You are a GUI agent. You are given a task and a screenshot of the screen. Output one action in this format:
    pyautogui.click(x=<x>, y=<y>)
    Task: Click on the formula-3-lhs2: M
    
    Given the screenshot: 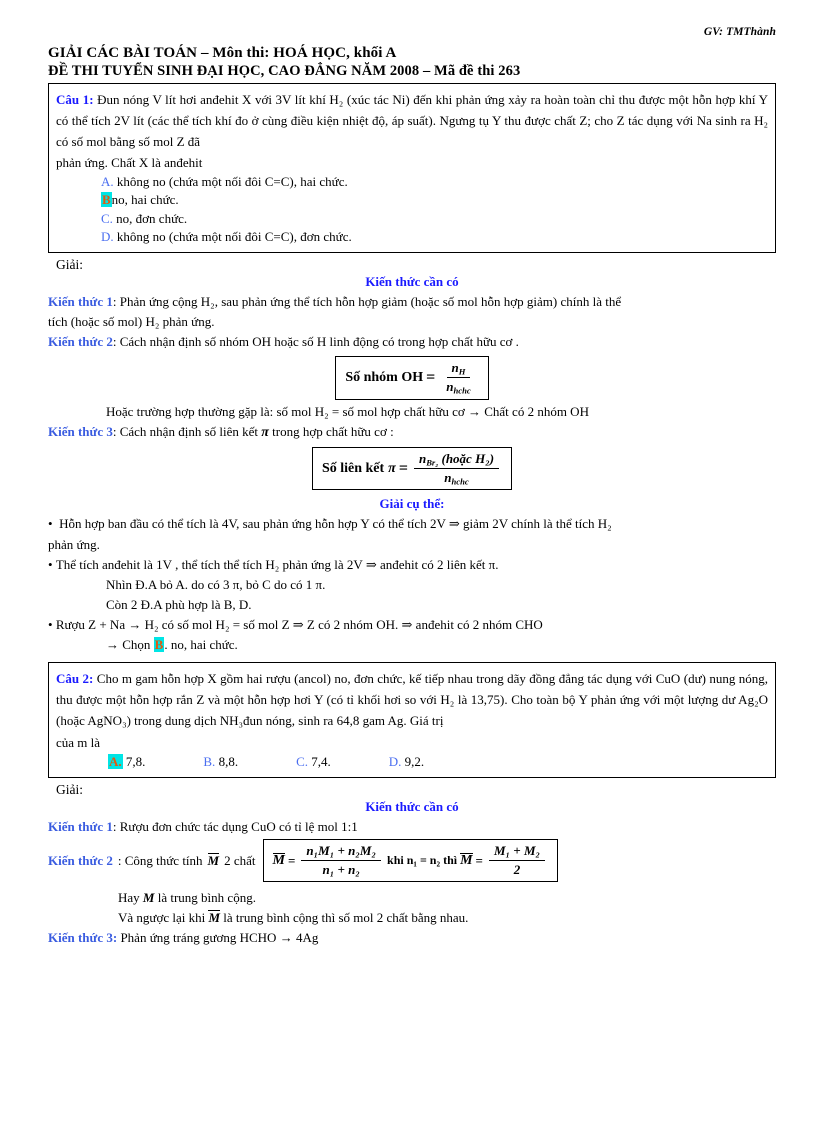 What is the action you would take?
    pyautogui.click(x=466, y=860)
    